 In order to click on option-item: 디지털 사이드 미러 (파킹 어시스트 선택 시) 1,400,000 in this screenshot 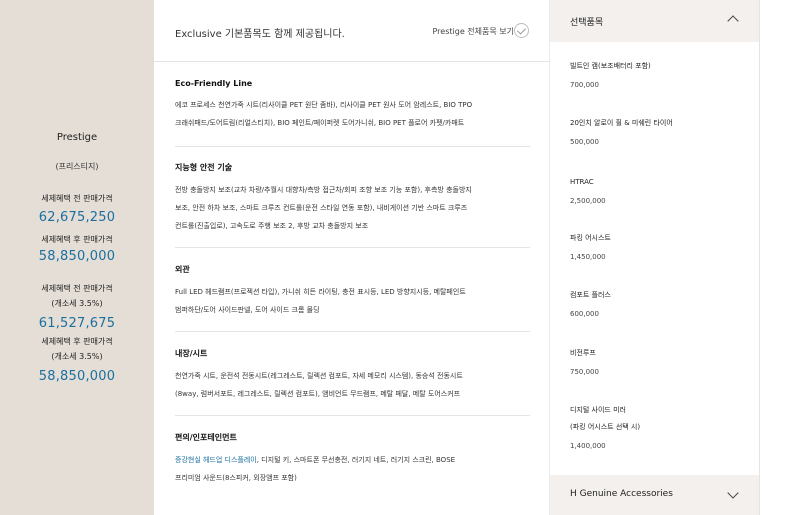, I will do `click(660, 427)`.